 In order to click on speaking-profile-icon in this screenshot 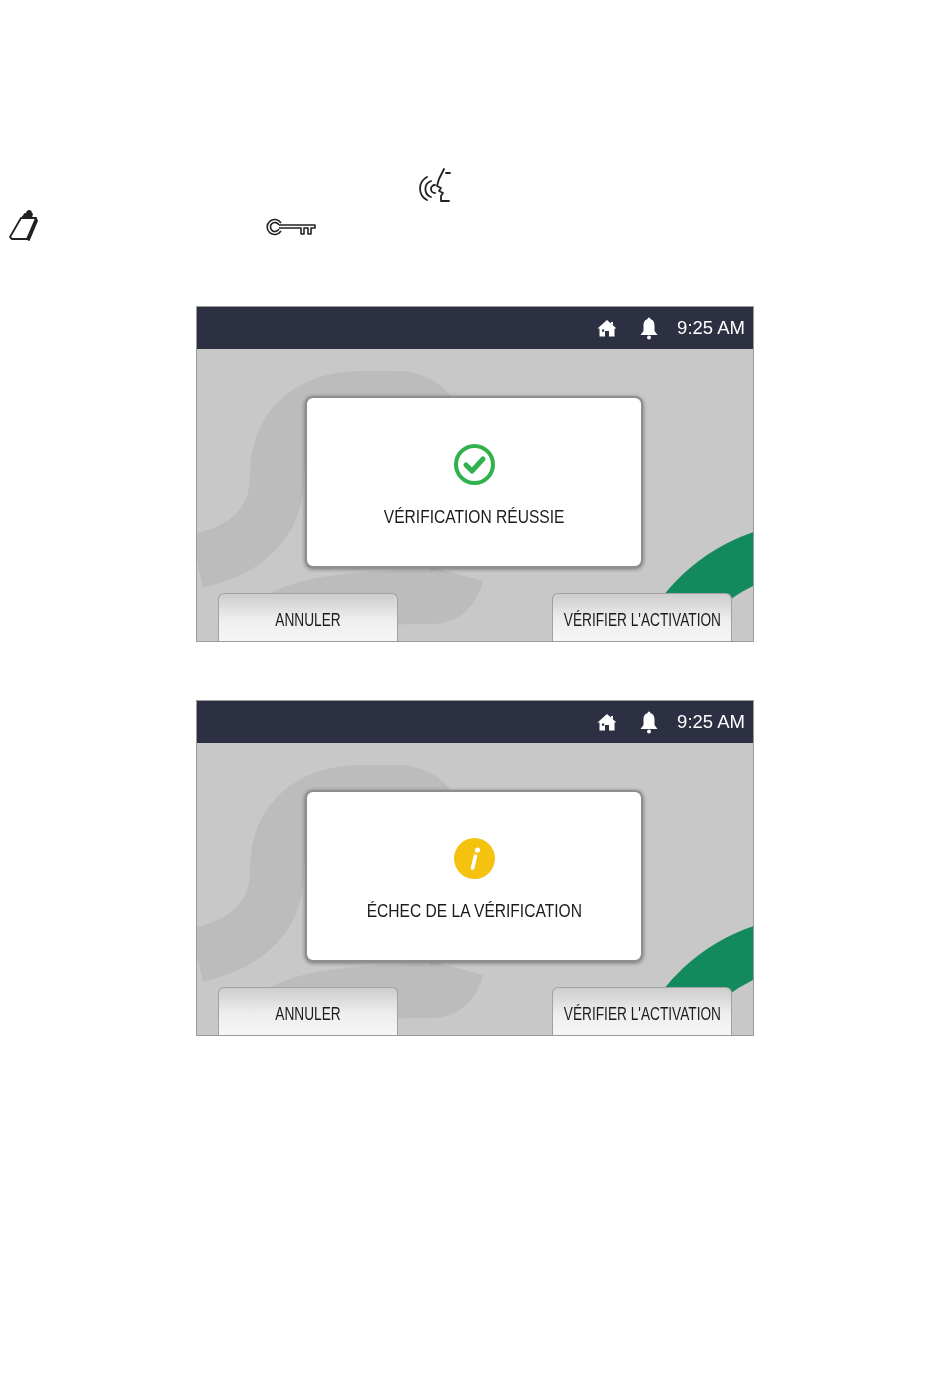, I will do `click(435, 185)`.